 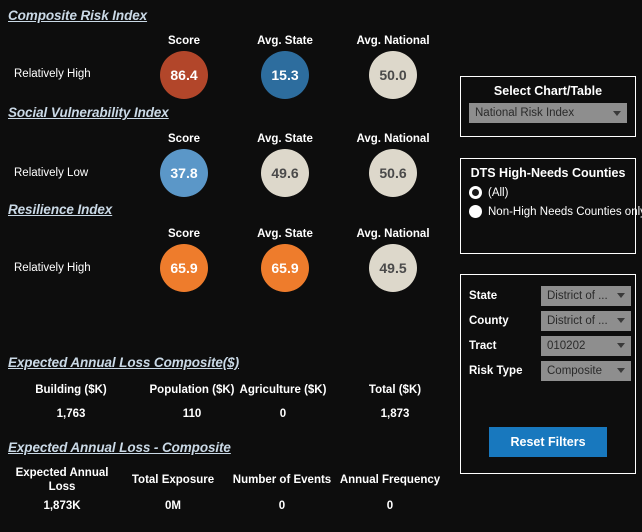 What do you see at coordinates (496, 370) in the screenshot?
I see `filter-label-risk-type: Risk Type` at bounding box center [496, 370].